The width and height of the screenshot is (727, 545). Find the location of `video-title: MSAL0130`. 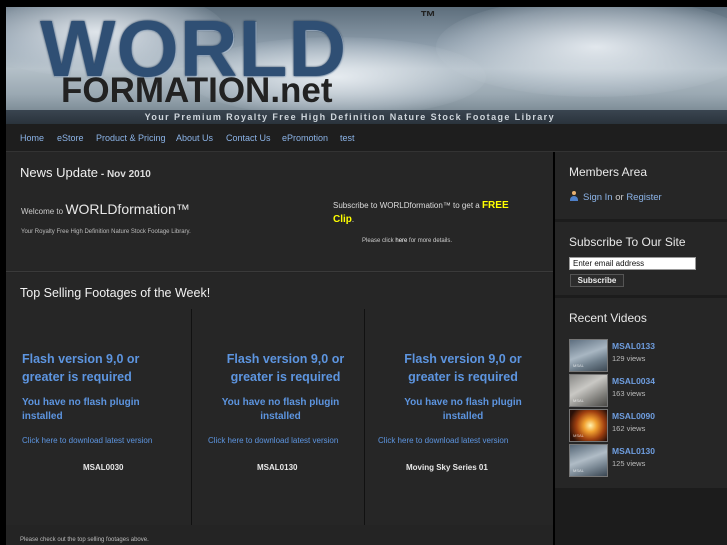

video-title: MSAL0130 is located at coordinates (633, 451).